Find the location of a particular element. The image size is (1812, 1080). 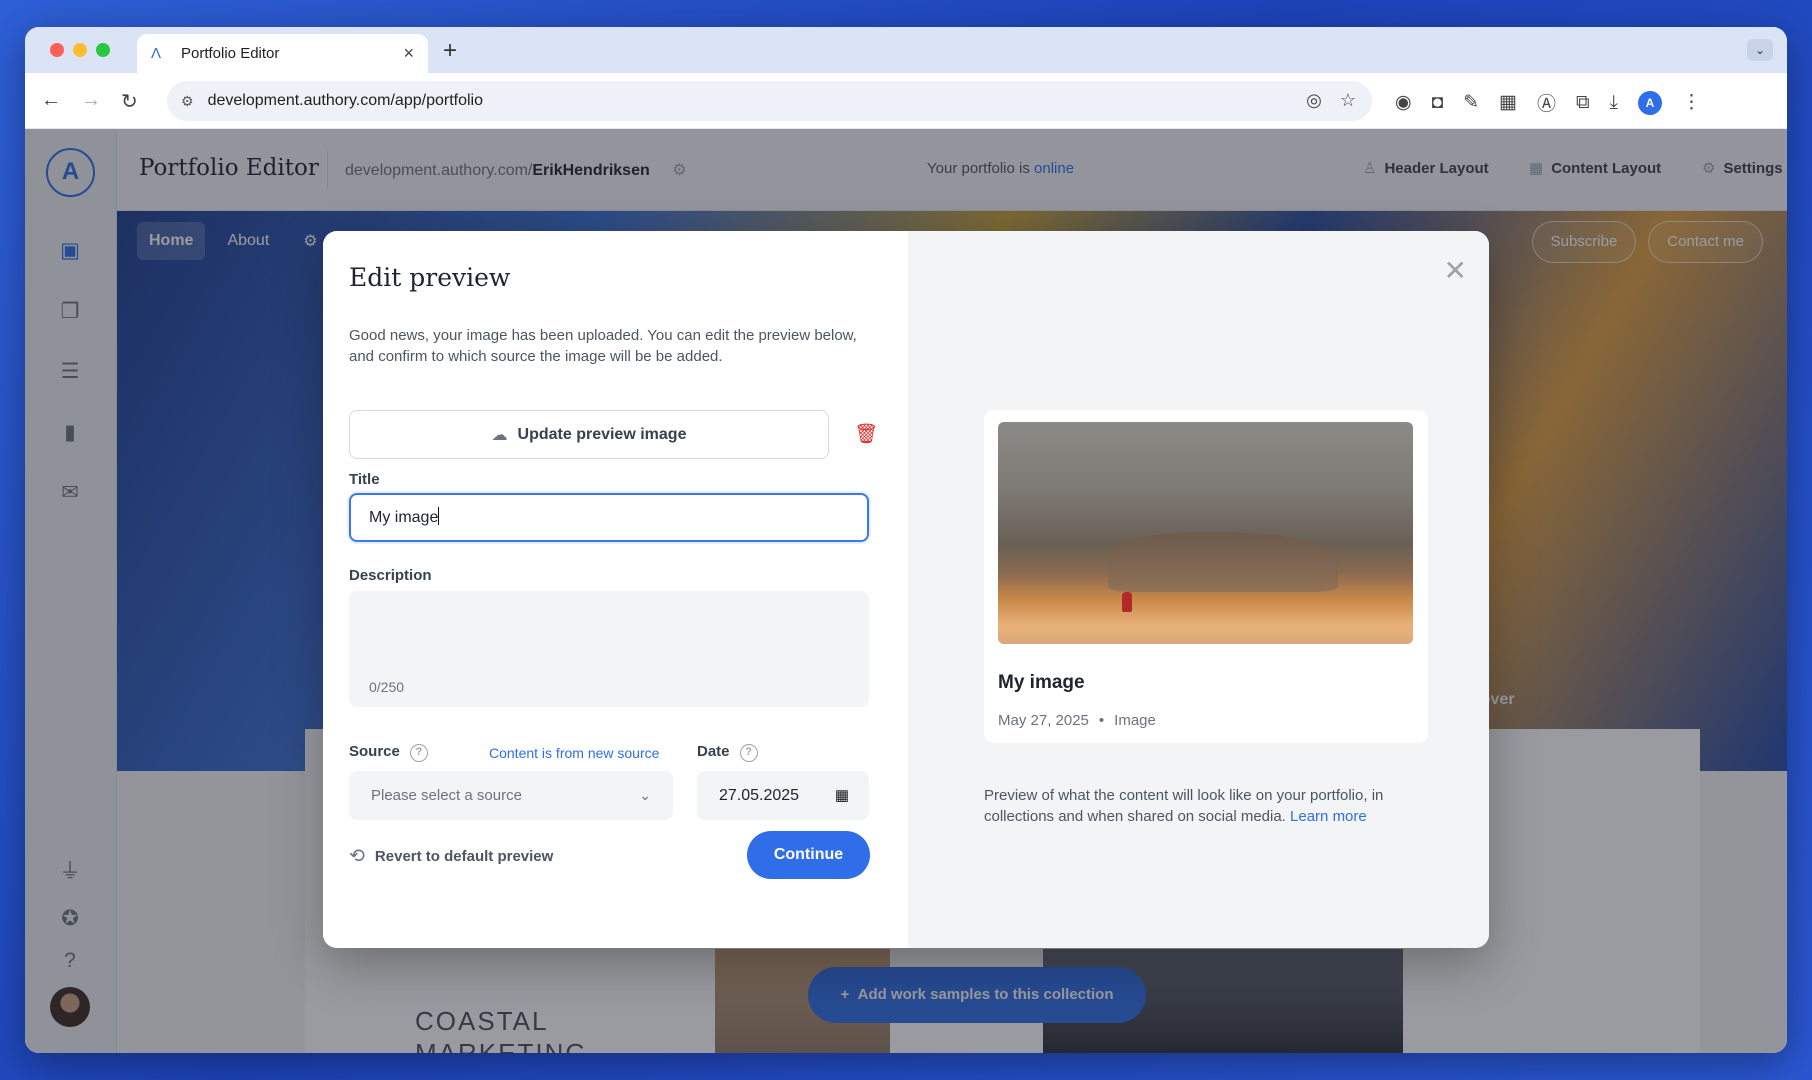

close-tab-icon: × is located at coordinates (408, 53).